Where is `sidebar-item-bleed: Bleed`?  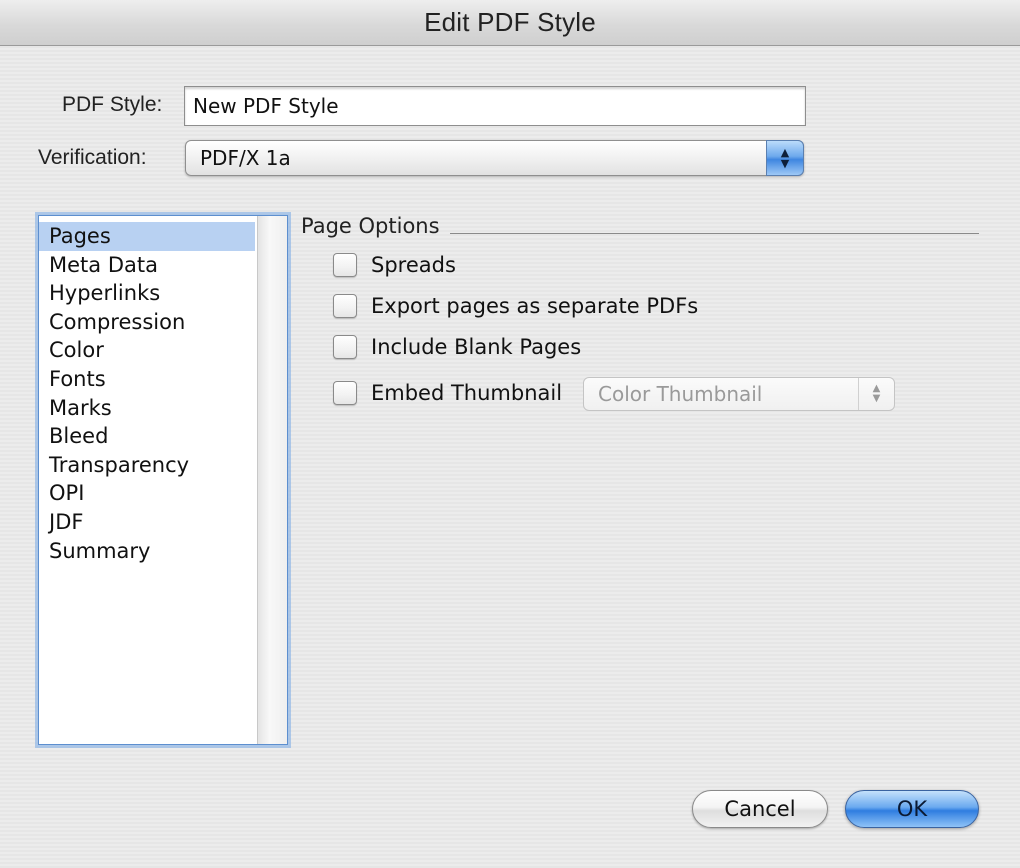 sidebar-item-bleed: Bleed is located at coordinates (147, 436).